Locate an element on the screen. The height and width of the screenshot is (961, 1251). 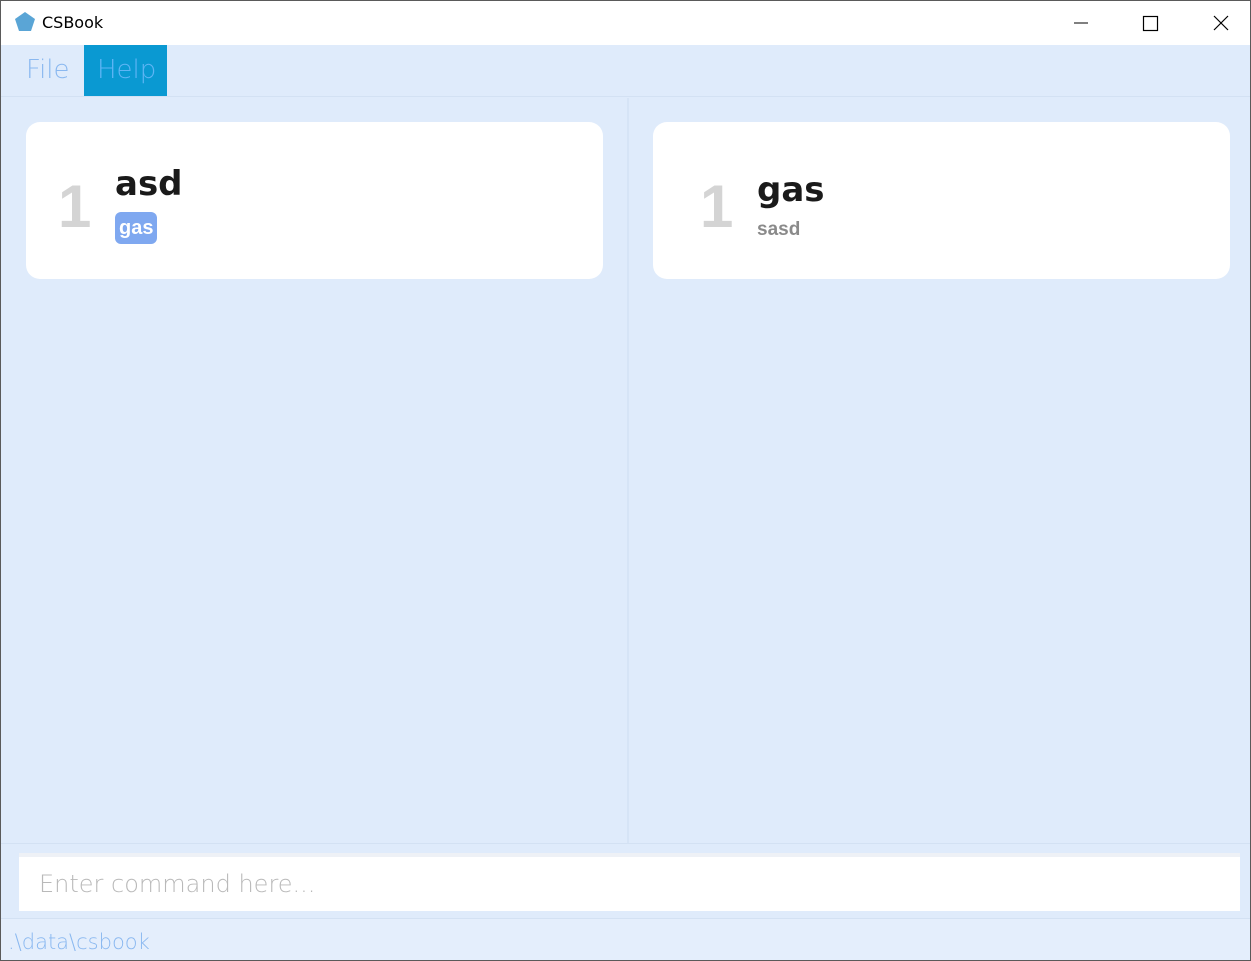
tag-badge: gas is located at coordinates (136, 228).